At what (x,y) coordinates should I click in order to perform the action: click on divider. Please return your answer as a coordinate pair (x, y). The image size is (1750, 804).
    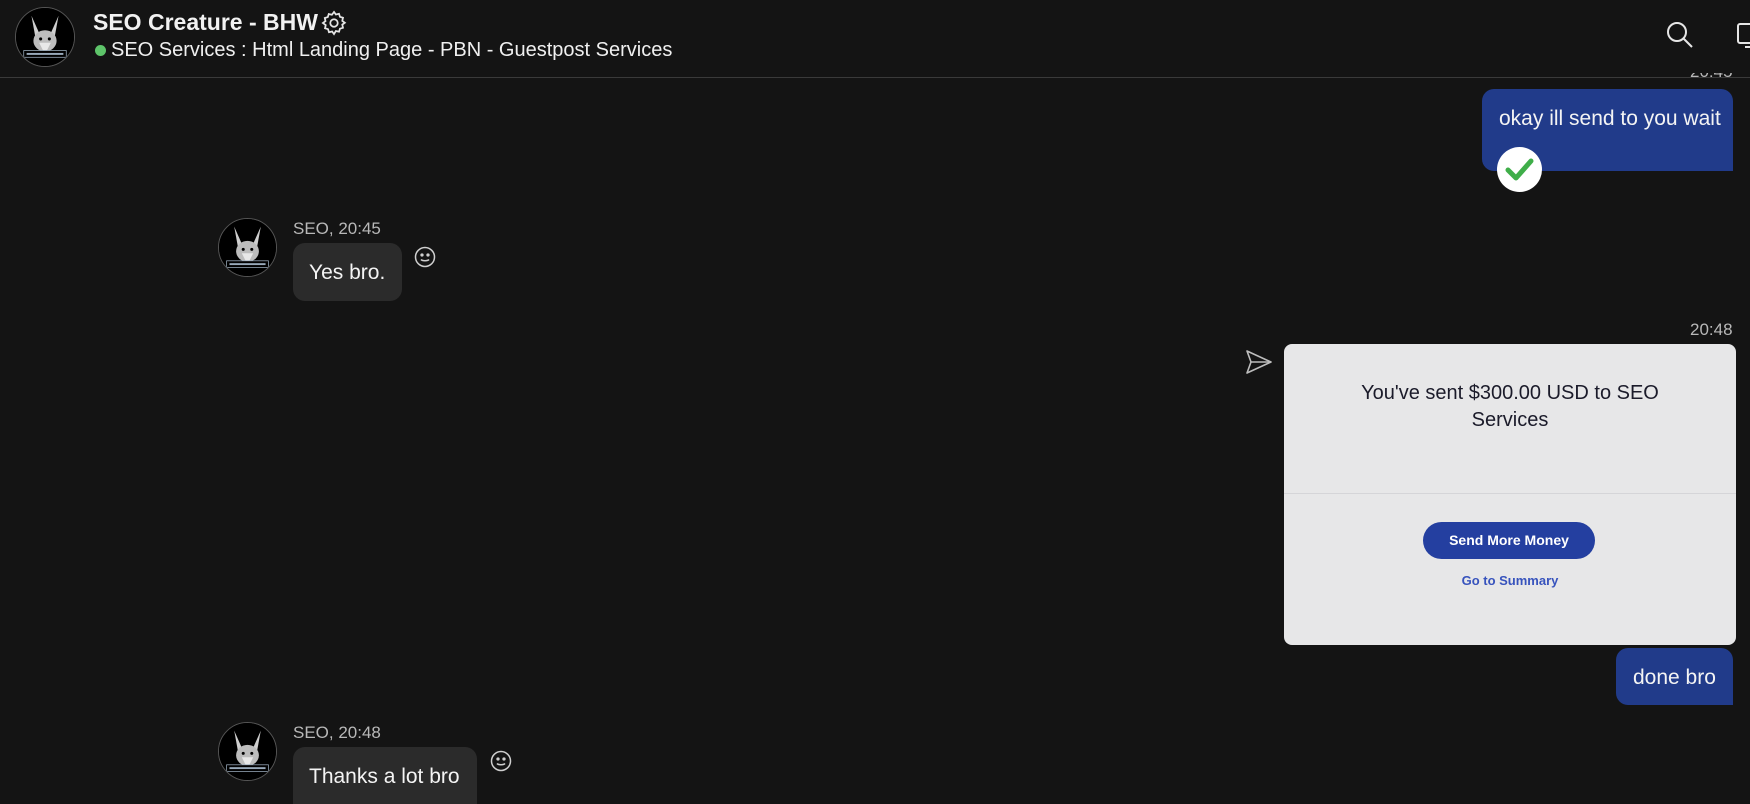
    Looking at the image, I should click on (1510, 493).